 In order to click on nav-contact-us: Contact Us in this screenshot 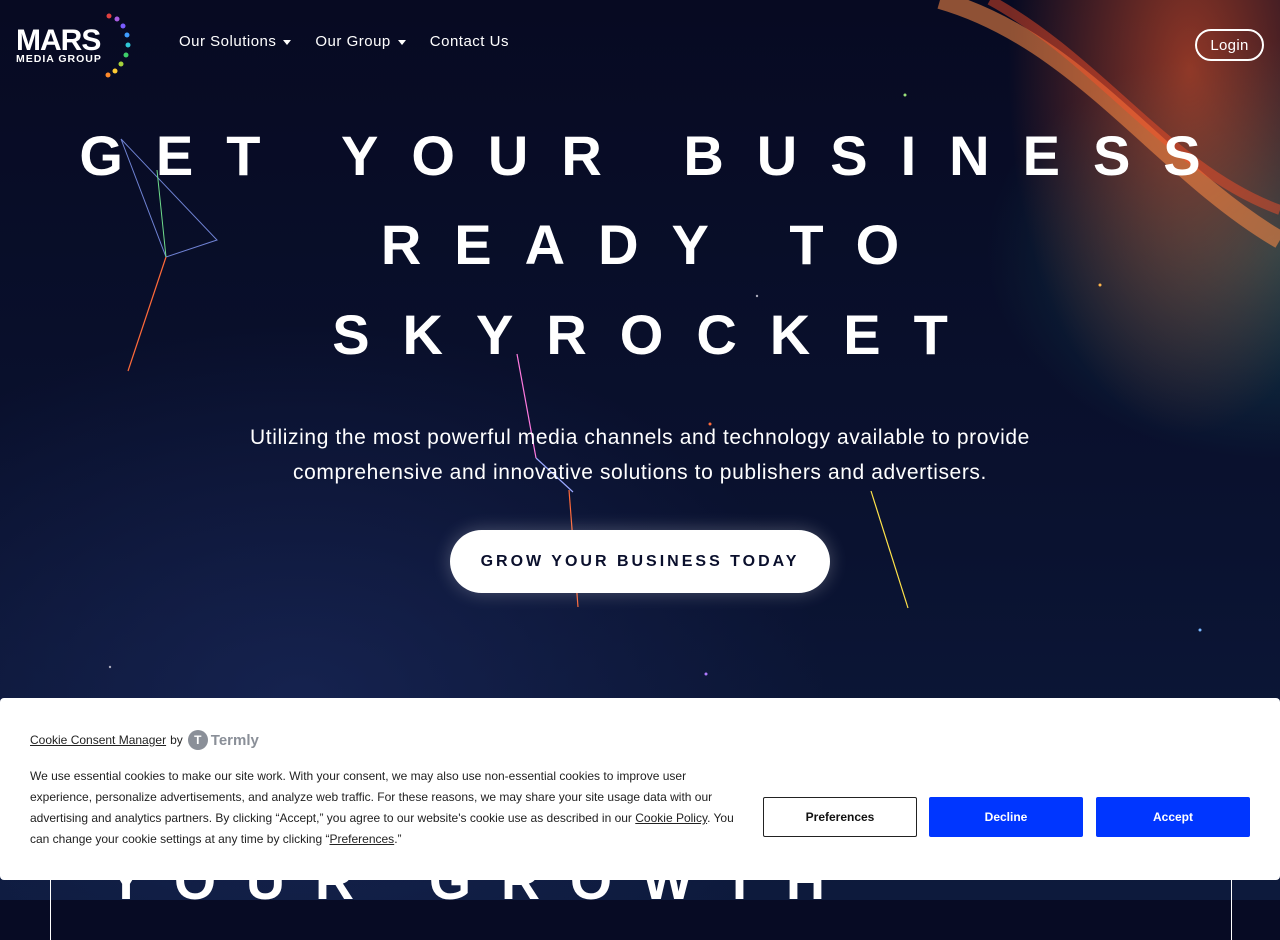, I will do `click(469, 41)`.